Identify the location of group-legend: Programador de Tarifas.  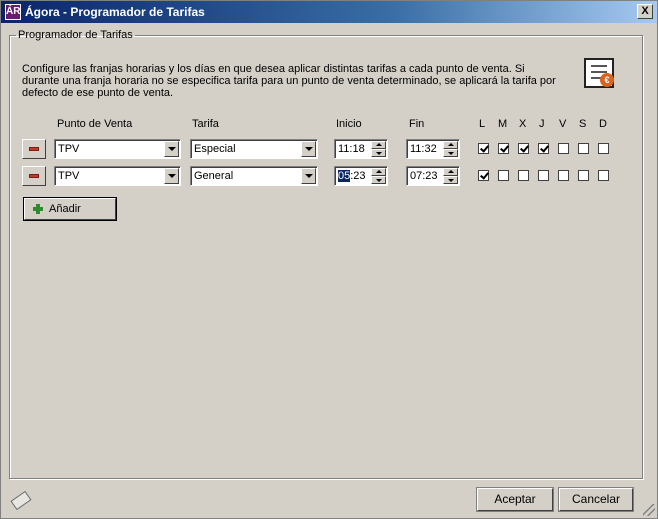
(75, 35).